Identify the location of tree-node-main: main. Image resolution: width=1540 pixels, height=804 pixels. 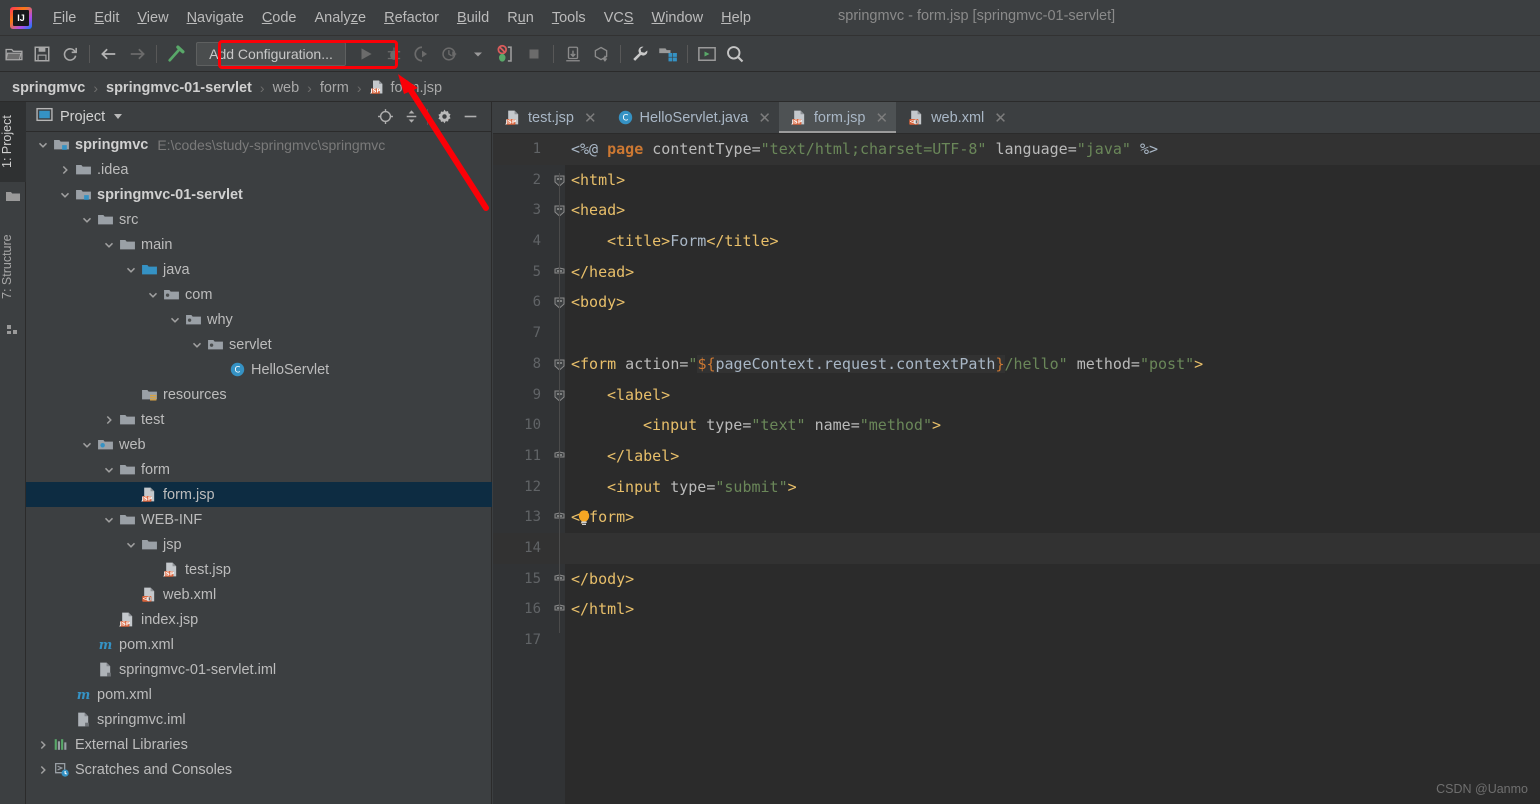
(259, 244).